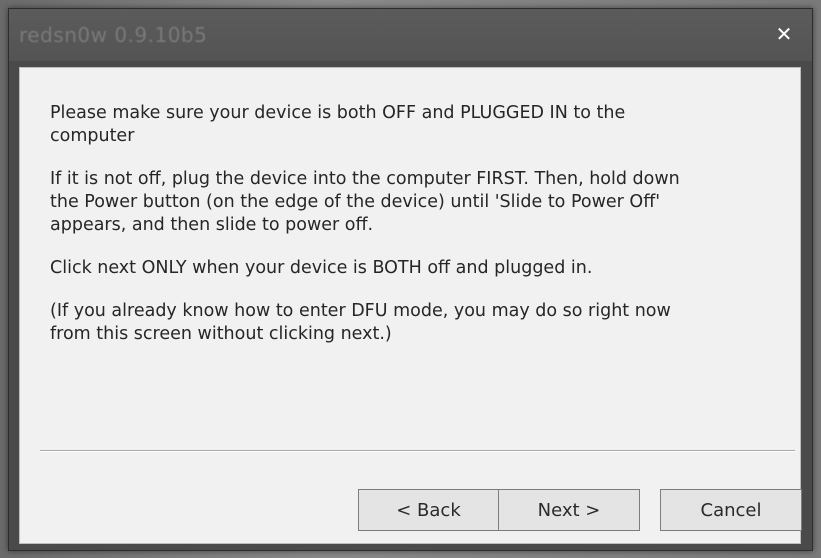  I want to click on next-button: Next >, so click(569, 510).